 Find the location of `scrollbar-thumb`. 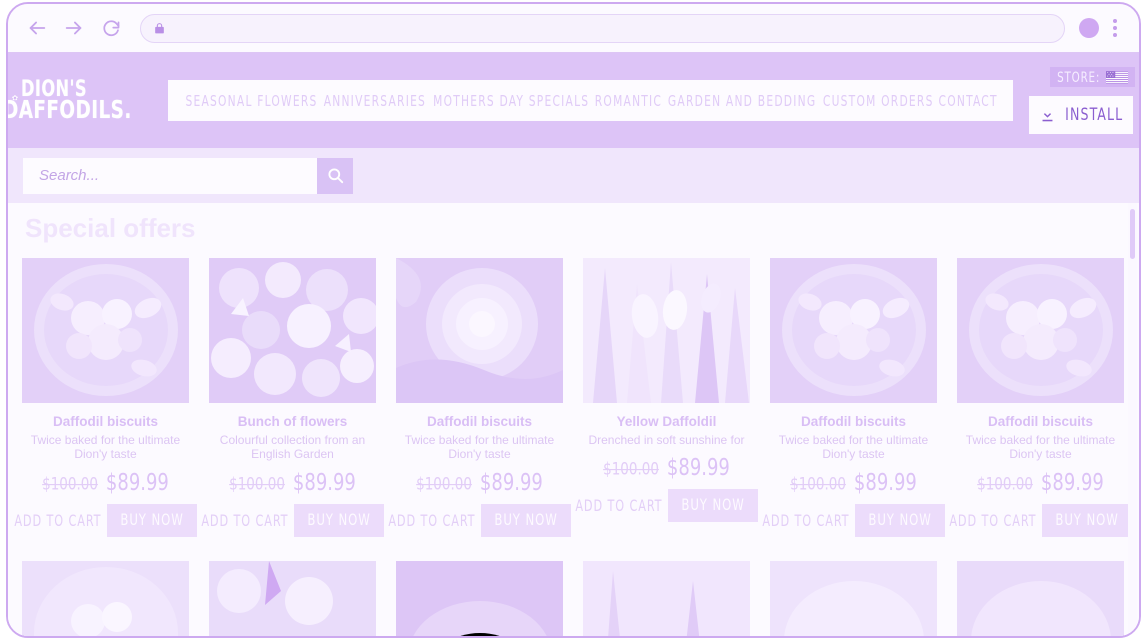

scrollbar-thumb is located at coordinates (1132, 234).